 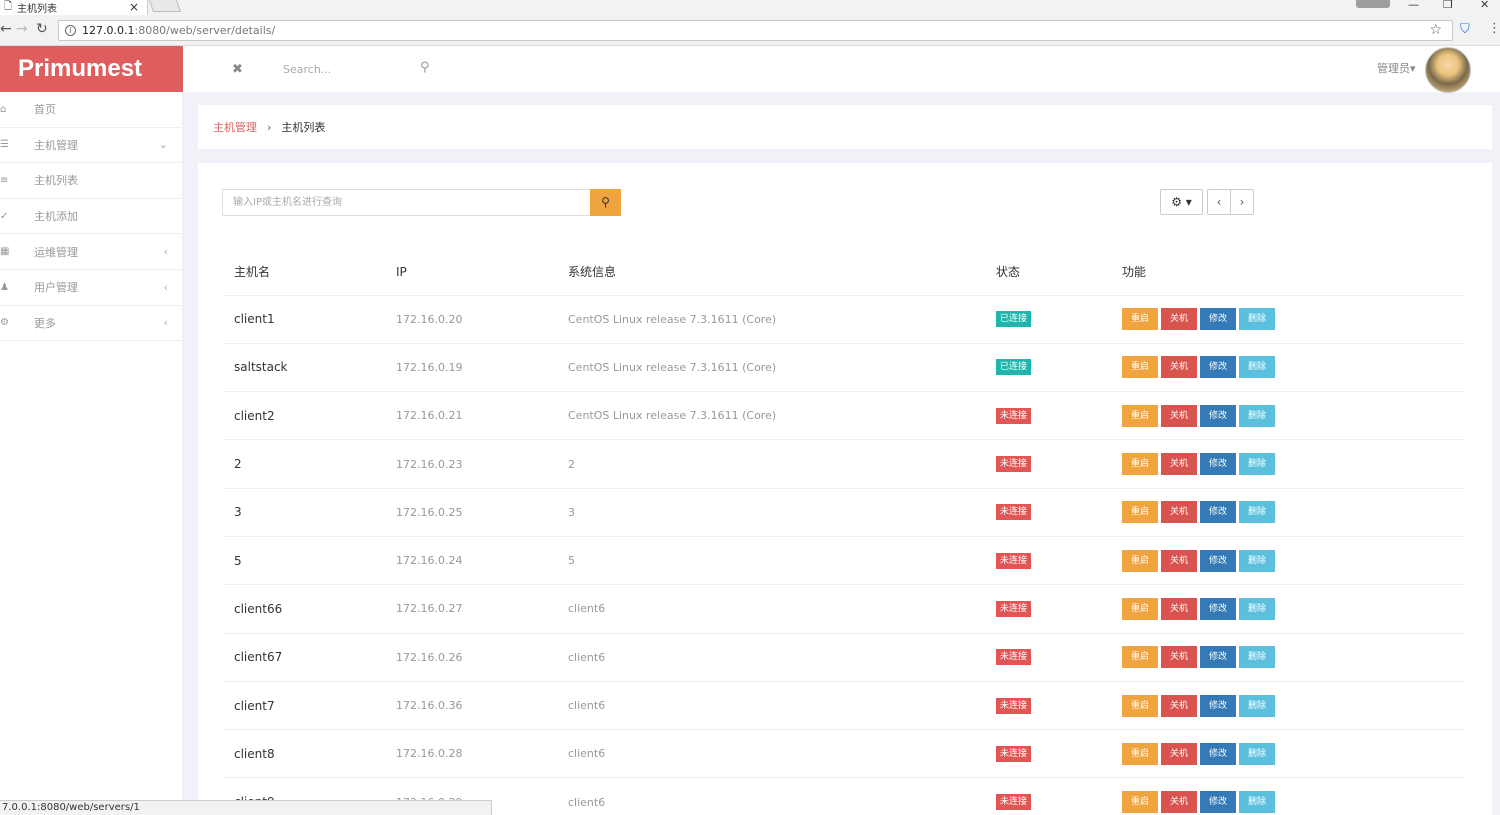 I want to click on browser-menu-icon: ⋮, so click(x=1494, y=28).